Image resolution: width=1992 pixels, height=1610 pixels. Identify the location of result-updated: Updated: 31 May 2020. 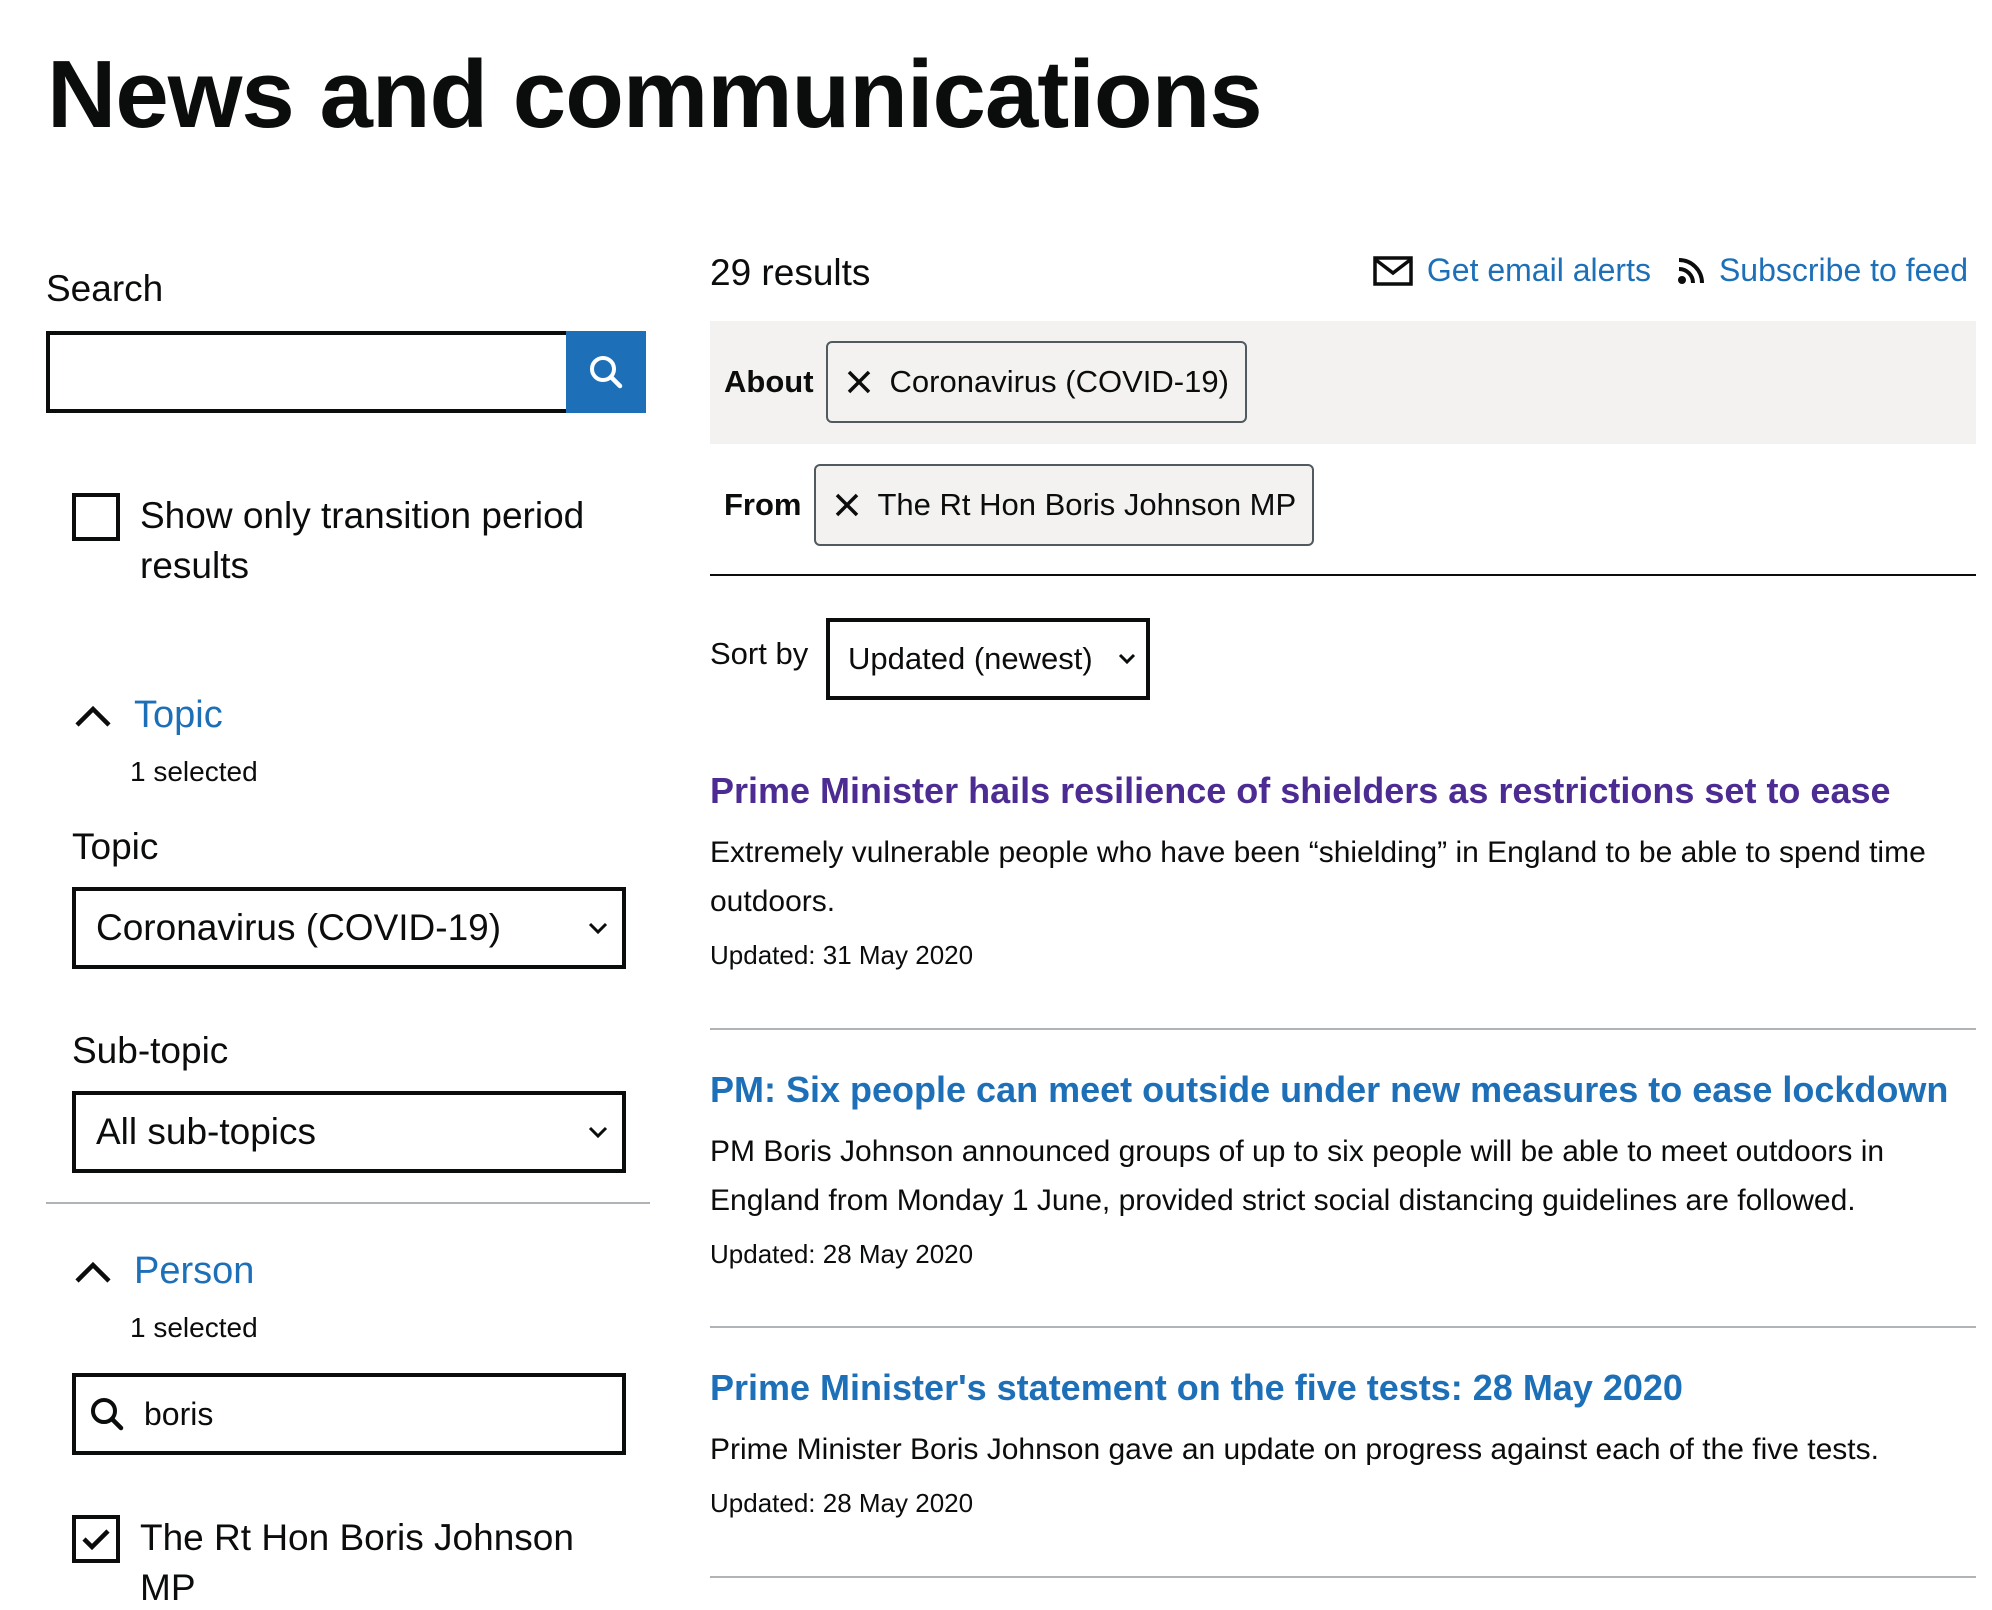
(842, 955).